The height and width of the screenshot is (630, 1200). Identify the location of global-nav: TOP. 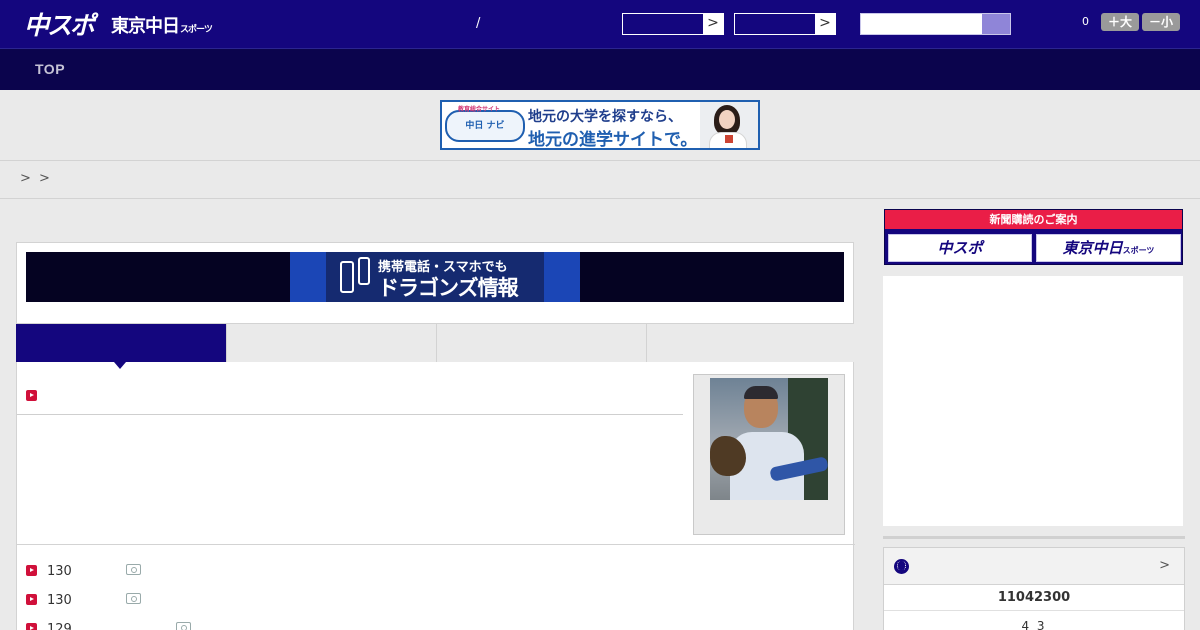
(600, 69).